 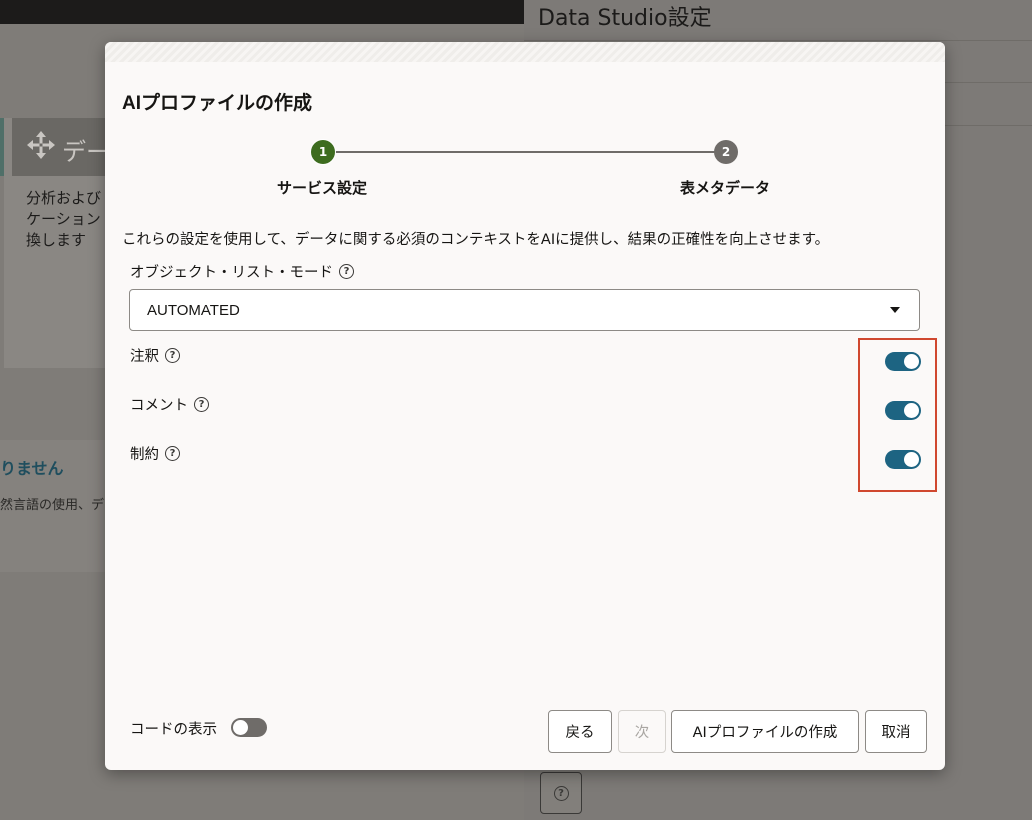 What do you see at coordinates (642, 731) in the screenshot?
I see `next-button: 次` at bounding box center [642, 731].